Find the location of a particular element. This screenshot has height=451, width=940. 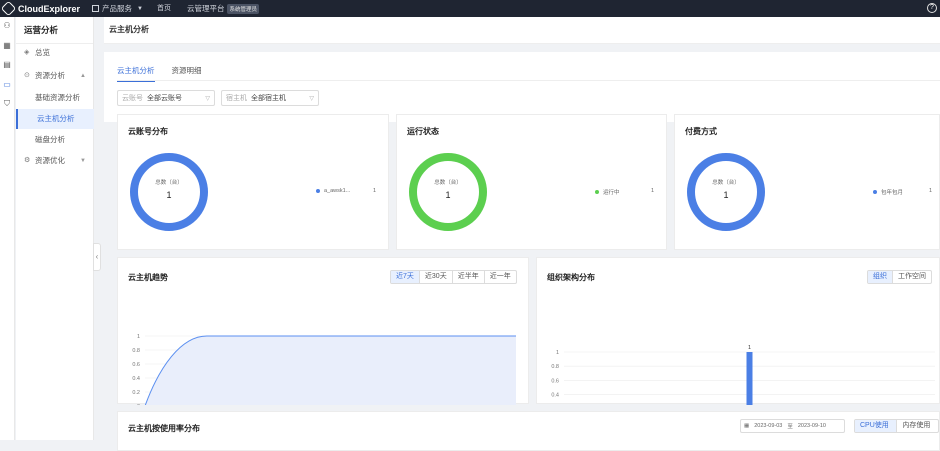

y-tick-label: 0.2 is located at coordinates (136, 393).